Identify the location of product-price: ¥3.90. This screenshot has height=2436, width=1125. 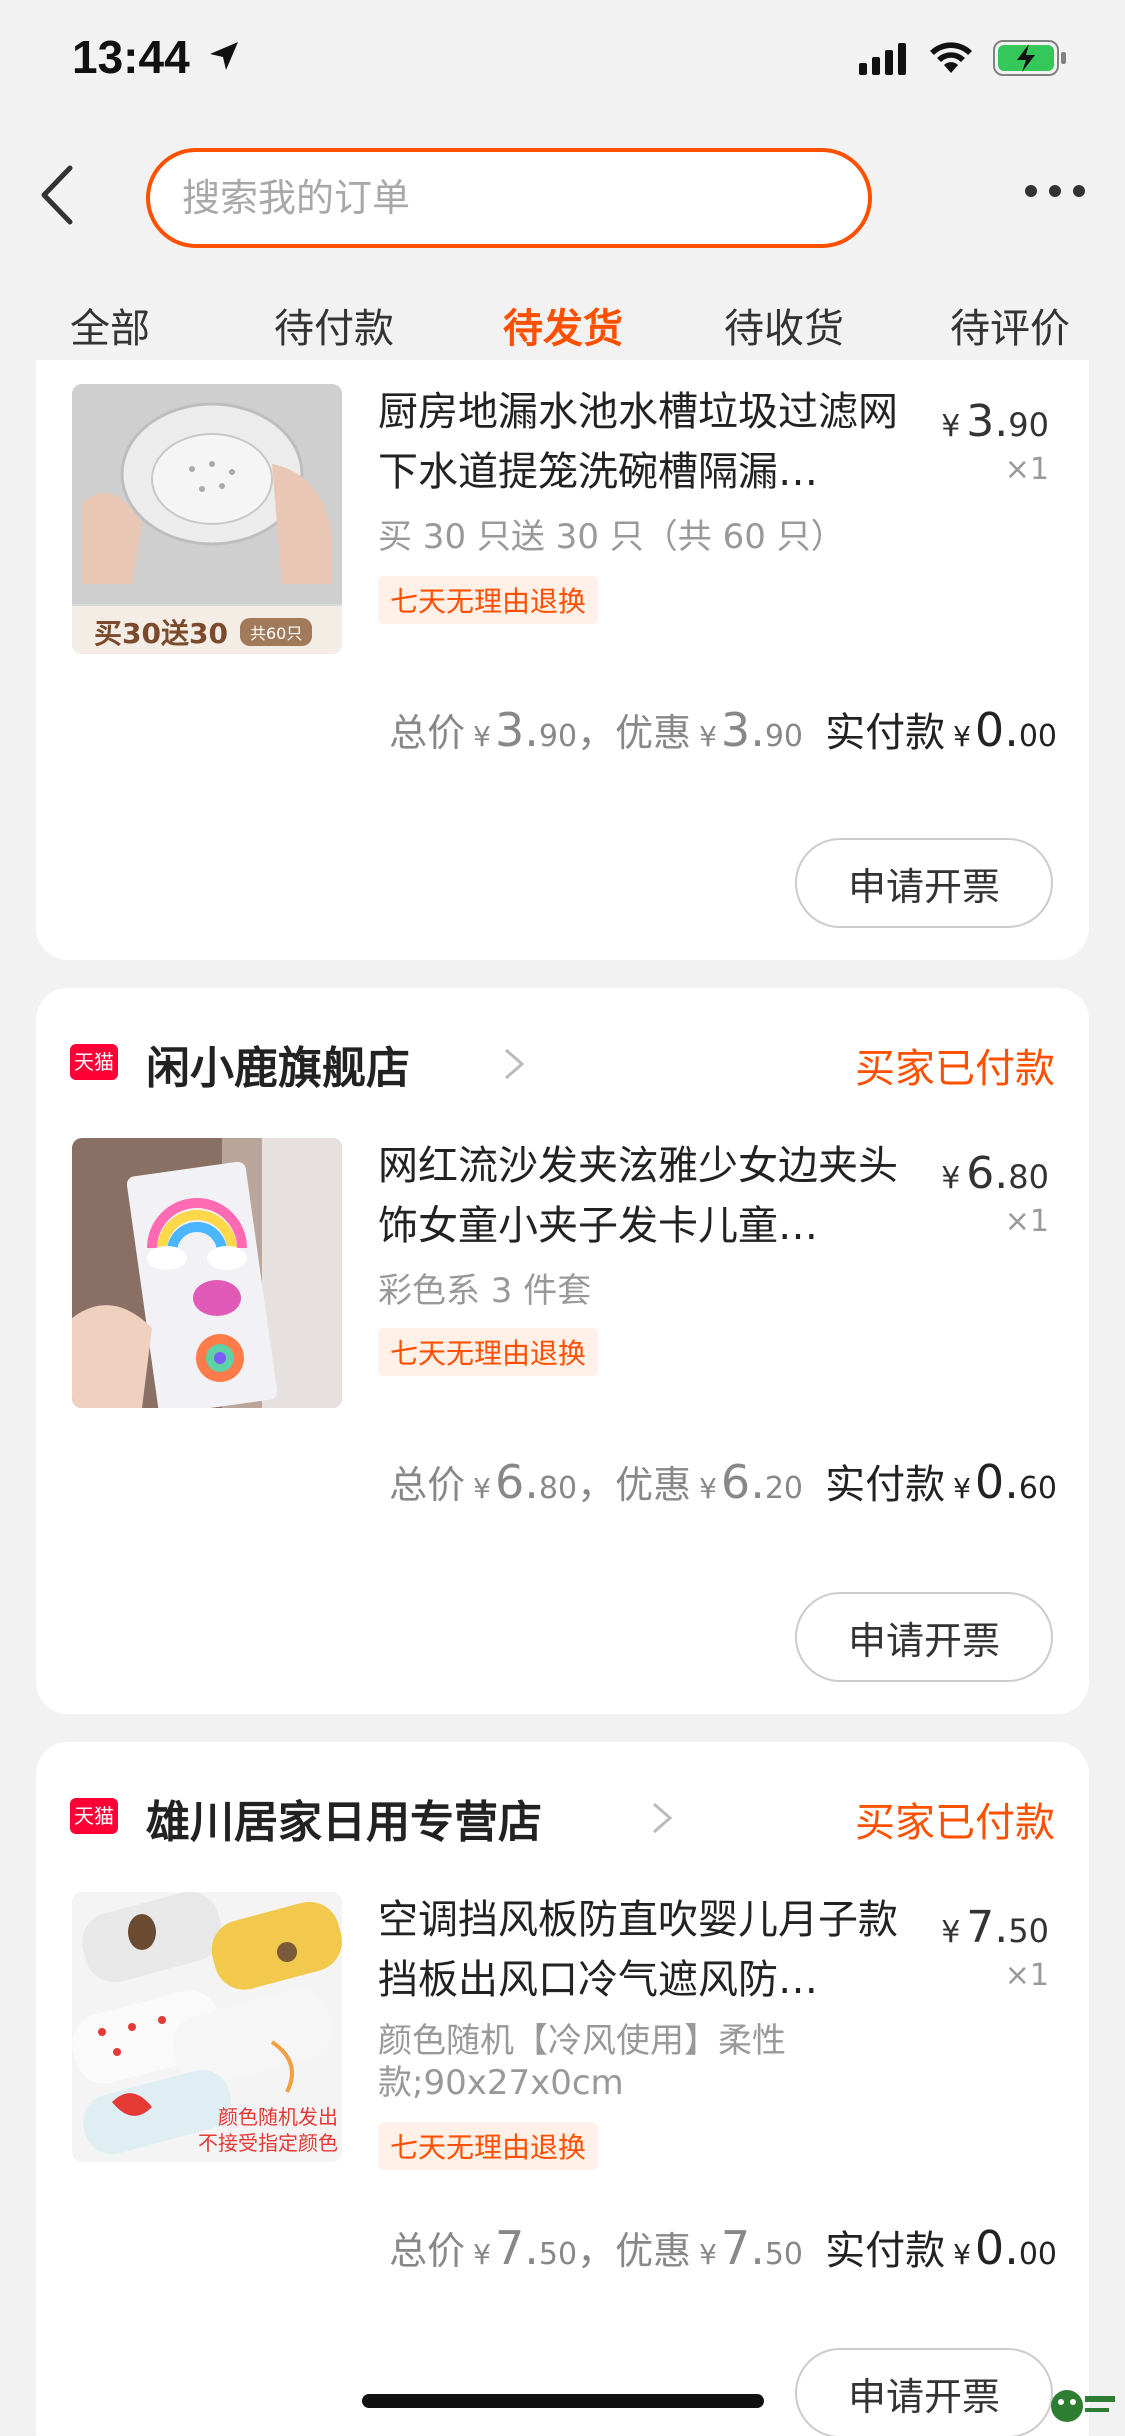
(995, 421).